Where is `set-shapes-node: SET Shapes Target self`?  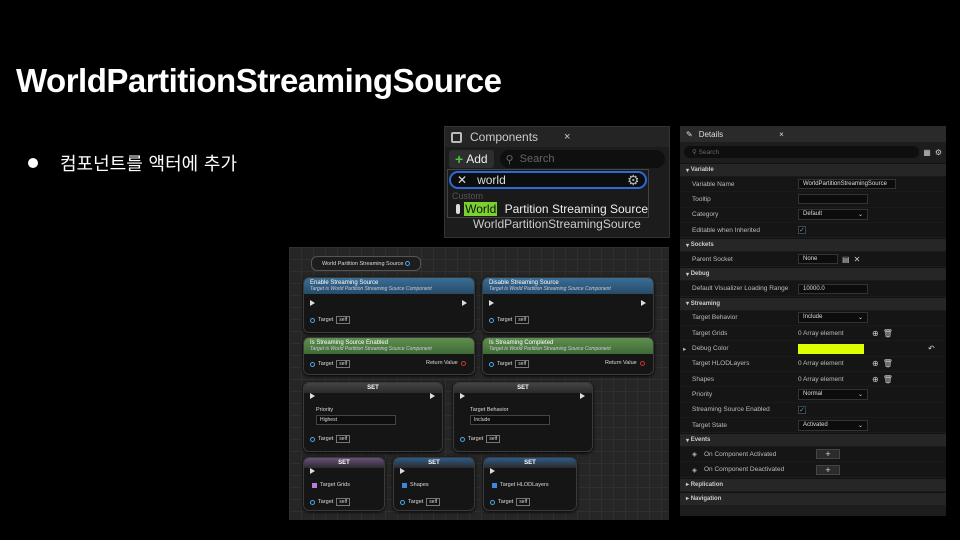 set-shapes-node: SET Shapes Target self is located at coordinates (434, 484).